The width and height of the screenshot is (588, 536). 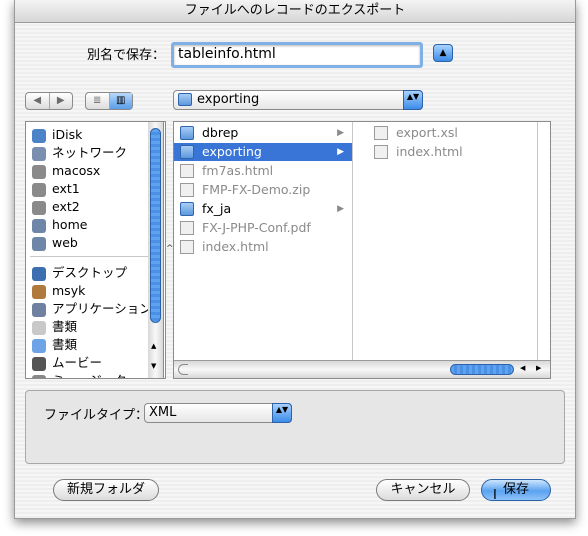 What do you see at coordinates (238, 170) in the screenshot?
I see `row-label: fm7as.html` at bounding box center [238, 170].